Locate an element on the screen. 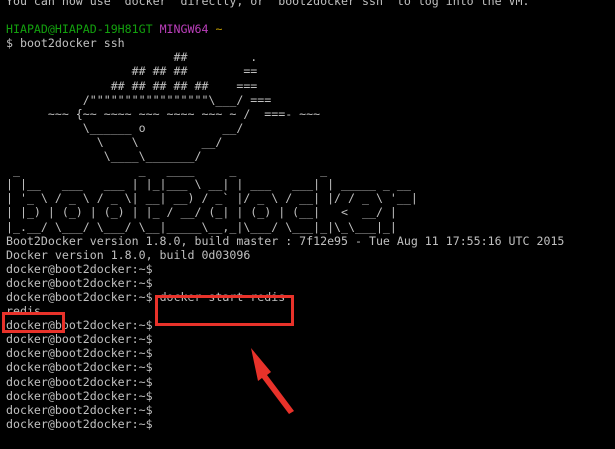 This screenshot has height=449, width=615. ascii-whale-line: ## . is located at coordinates (132, 57).